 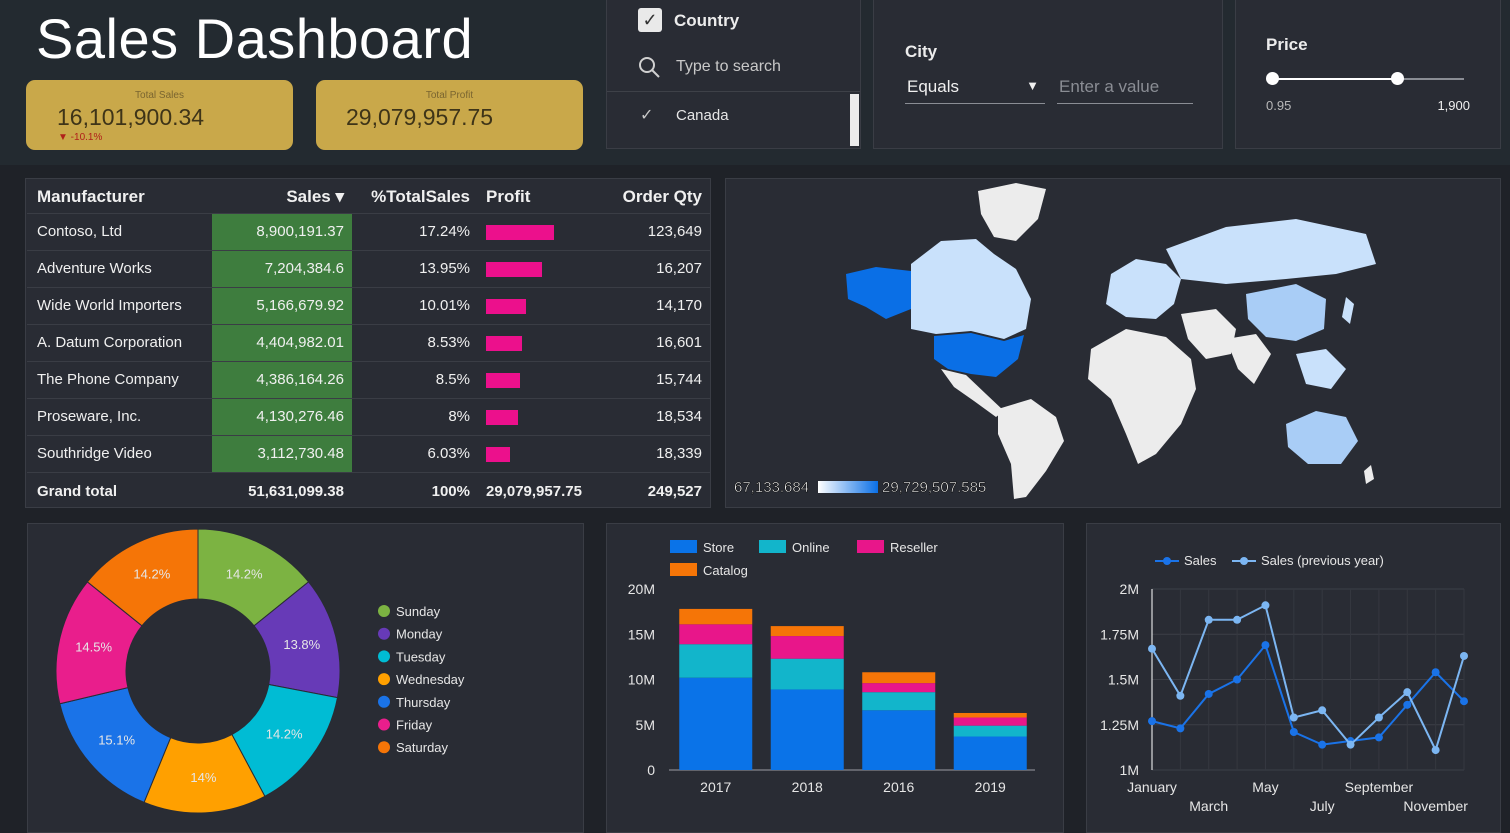 What do you see at coordinates (514, 269) in the screenshot?
I see `profit-bar` at bounding box center [514, 269].